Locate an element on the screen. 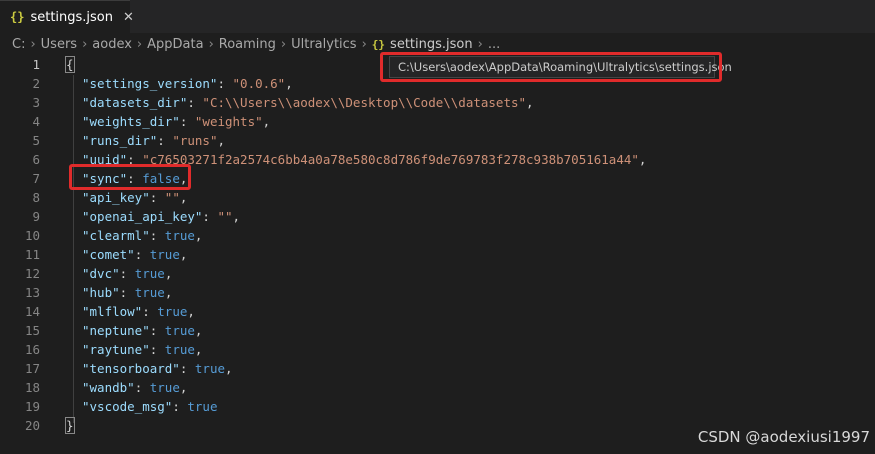  json-key: "dvc" is located at coordinates (101, 273).